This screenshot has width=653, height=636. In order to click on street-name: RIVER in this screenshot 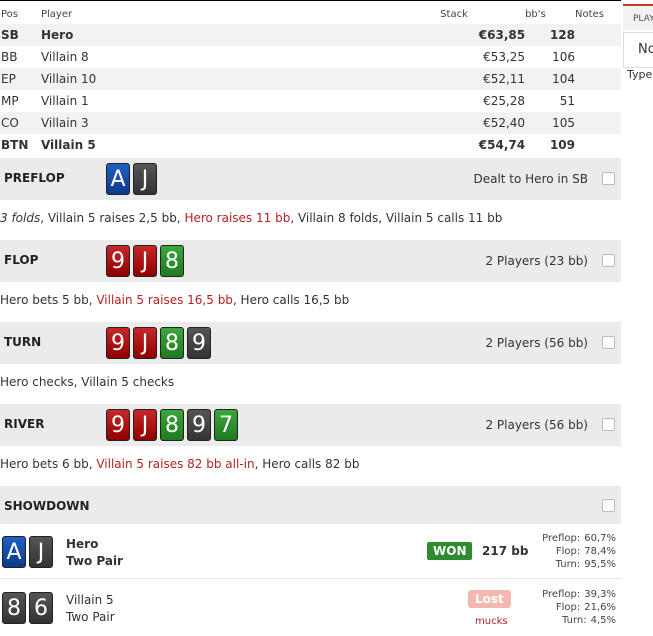, I will do `click(24, 424)`.